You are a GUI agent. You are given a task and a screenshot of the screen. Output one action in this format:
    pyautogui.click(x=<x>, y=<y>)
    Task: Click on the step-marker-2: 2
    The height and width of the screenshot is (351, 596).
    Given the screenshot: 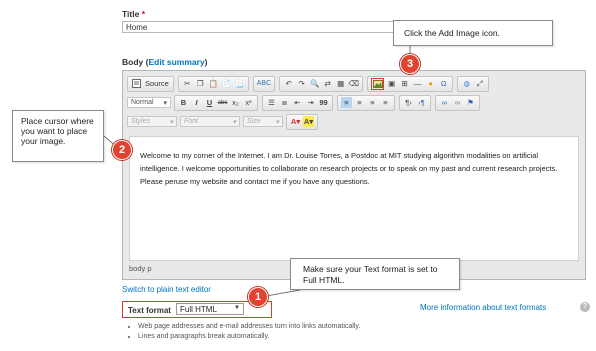 What is the action you would take?
    pyautogui.click(x=122, y=150)
    